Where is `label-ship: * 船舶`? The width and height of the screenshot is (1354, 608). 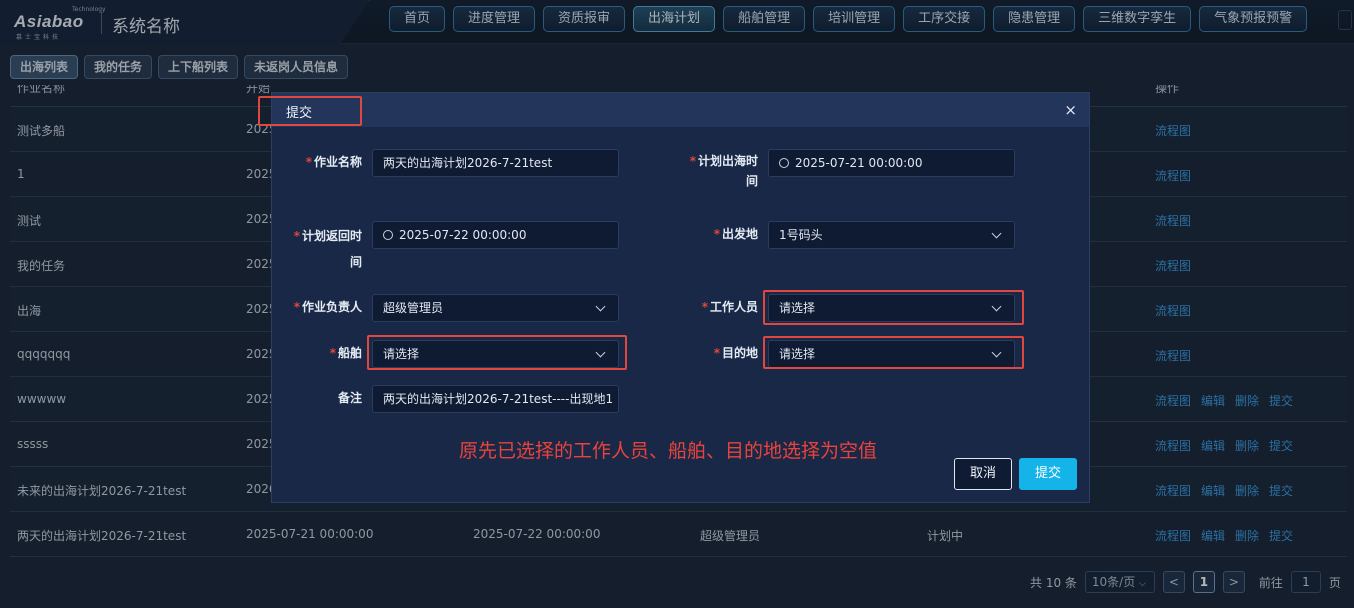
label-ship: * 船舶 is located at coordinates (317, 353).